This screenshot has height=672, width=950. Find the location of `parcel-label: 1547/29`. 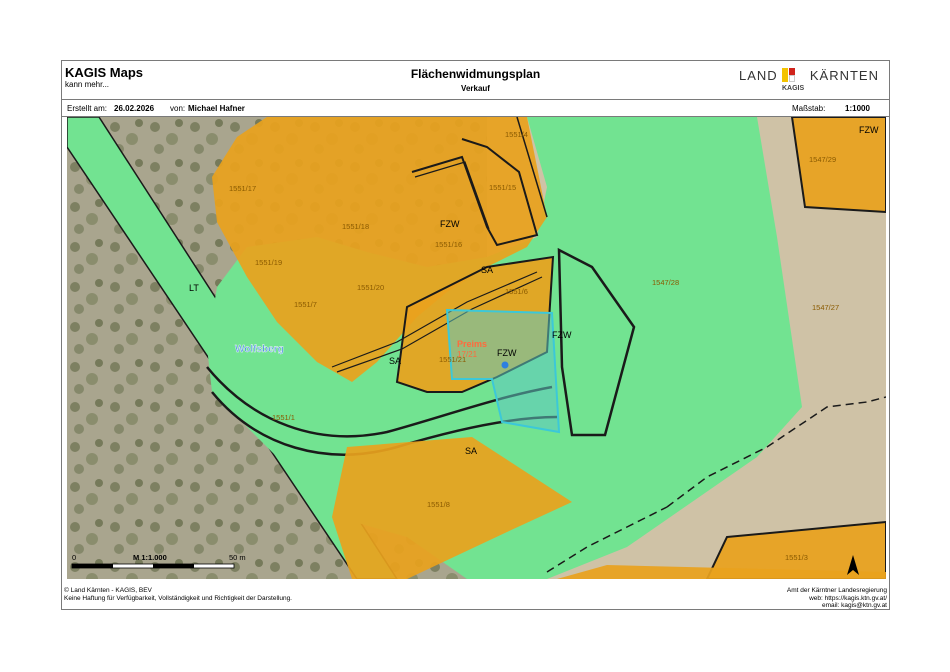

parcel-label: 1547/29 is located at coordinates (822, 159).